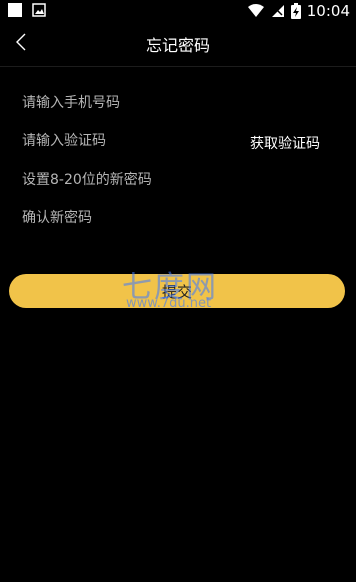 The image size is (356, 582). I want to click on signal-icon, so click(277, 11).